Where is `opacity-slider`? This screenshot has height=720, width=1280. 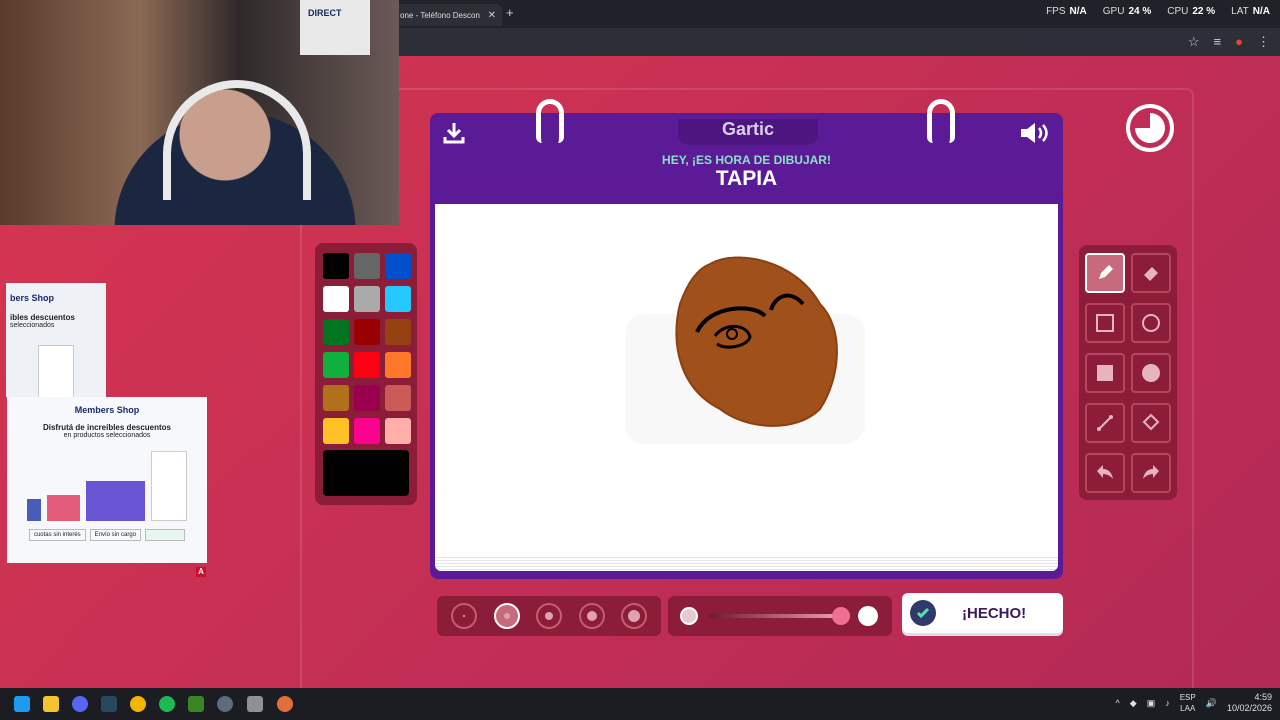
opacity-slider is located at coordinates (780, 616).